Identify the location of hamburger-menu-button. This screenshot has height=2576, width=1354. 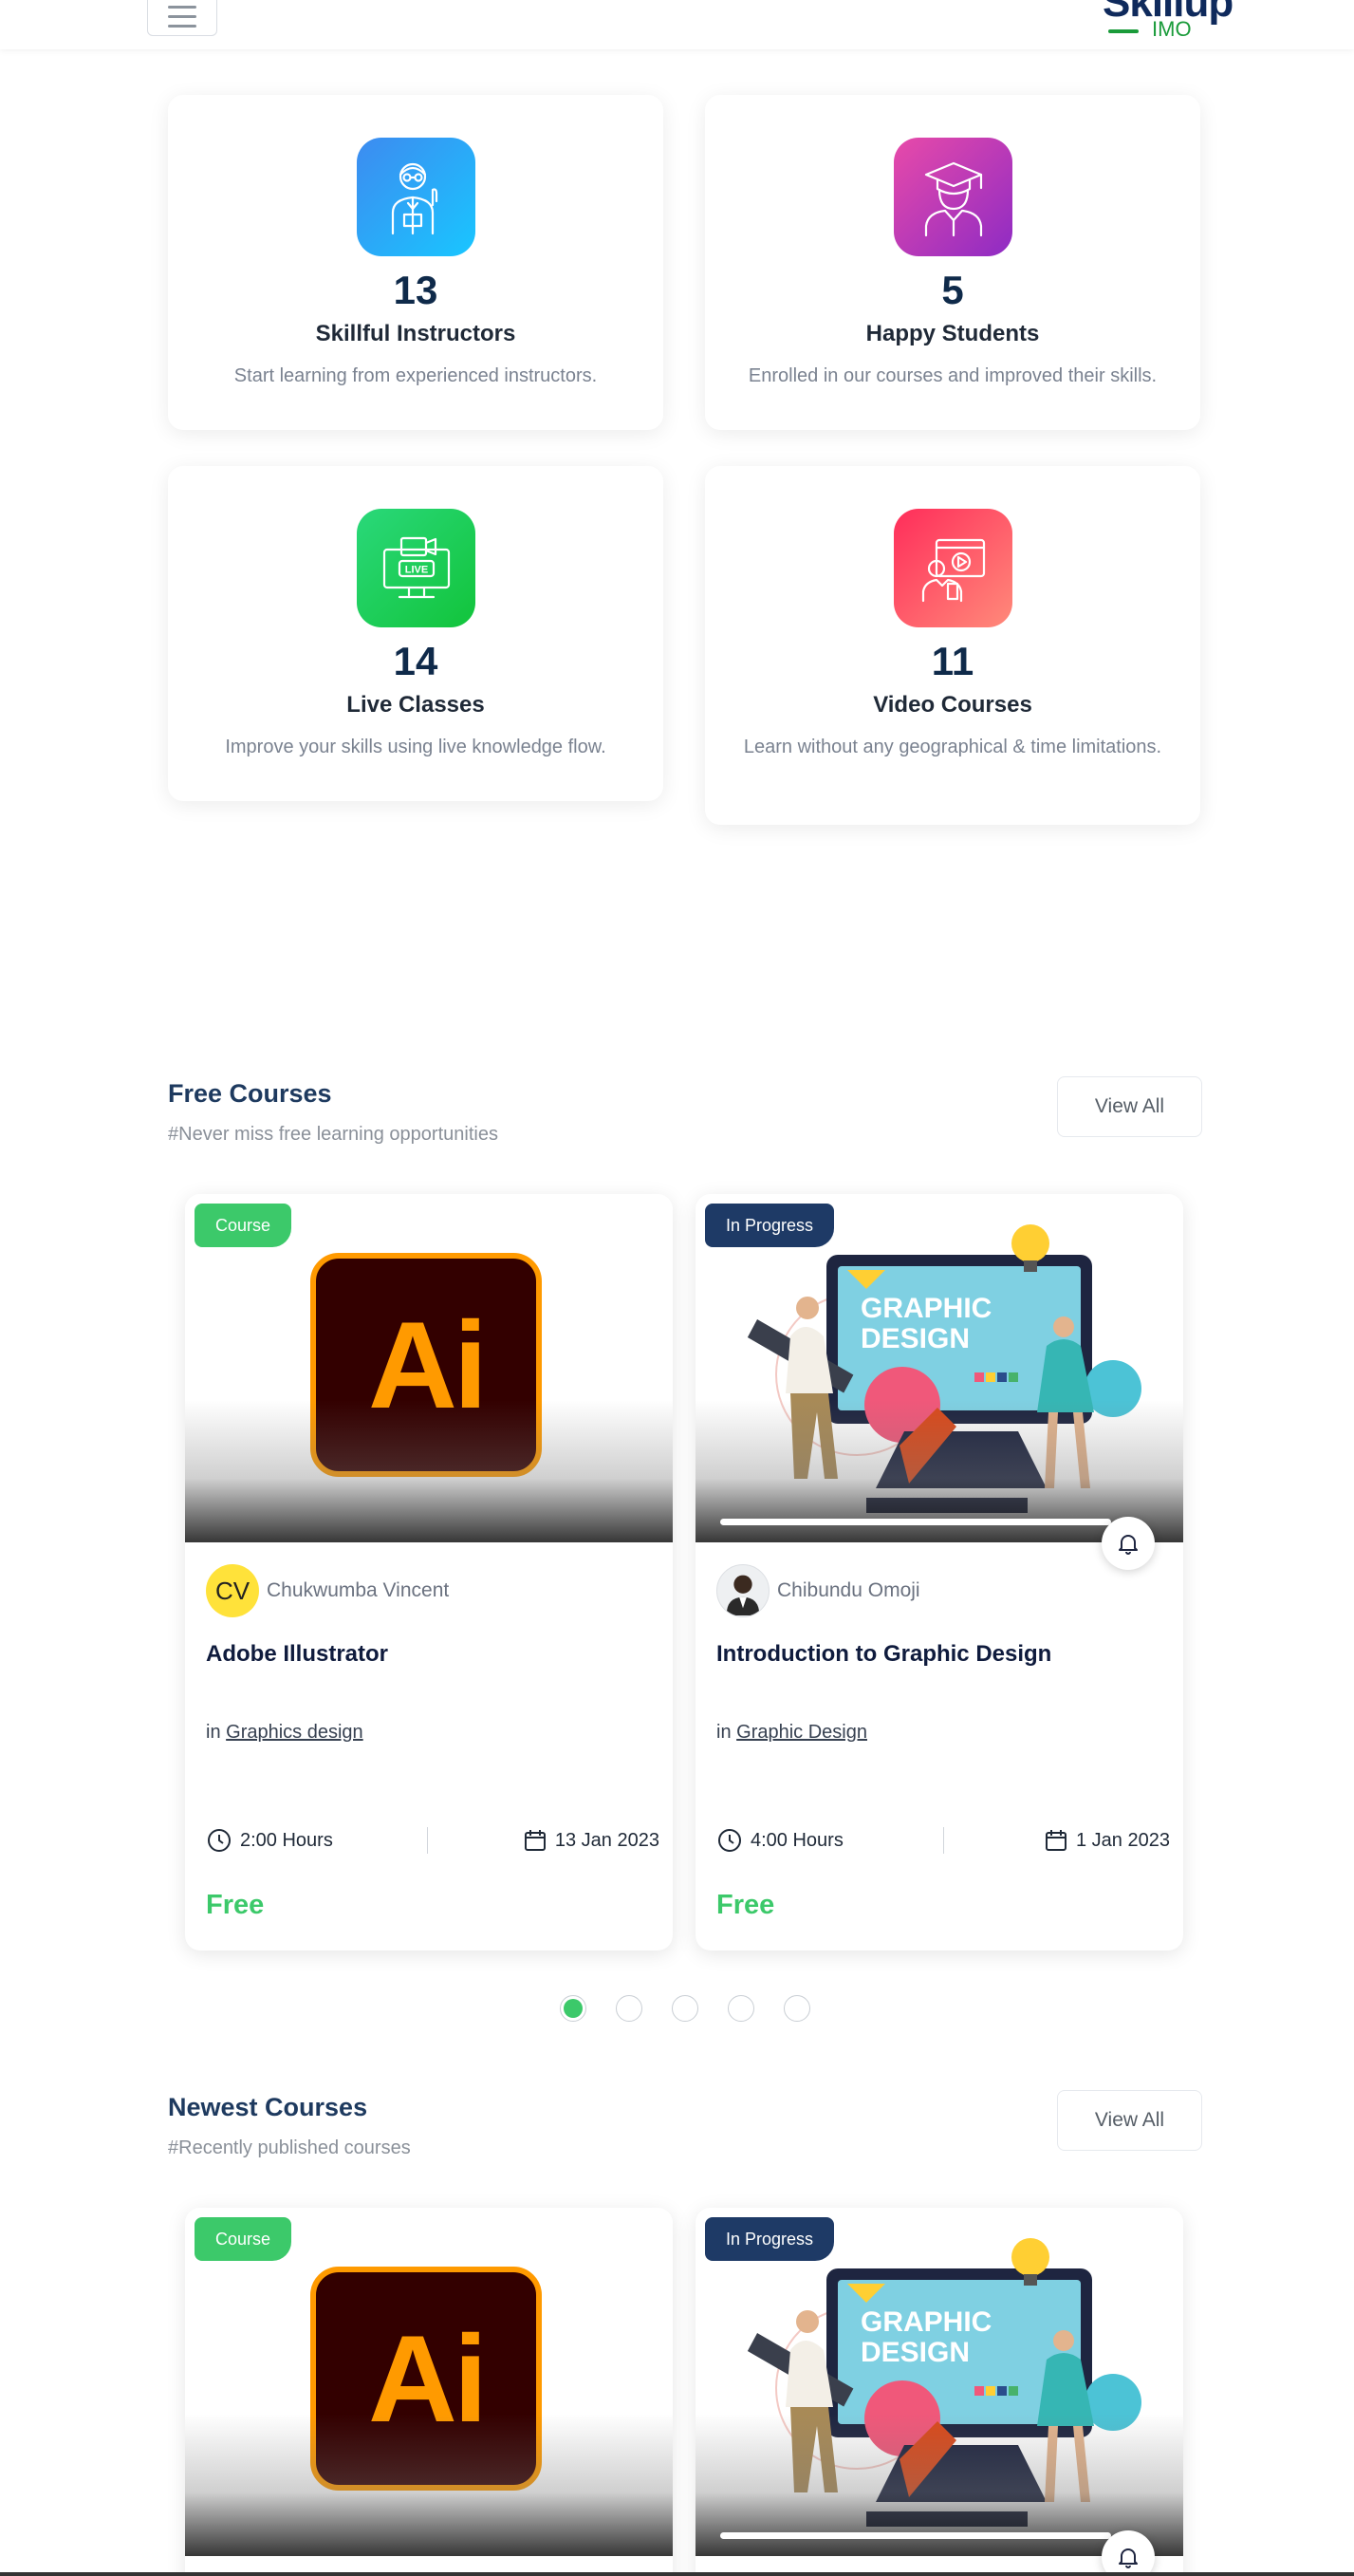
(182, 18).